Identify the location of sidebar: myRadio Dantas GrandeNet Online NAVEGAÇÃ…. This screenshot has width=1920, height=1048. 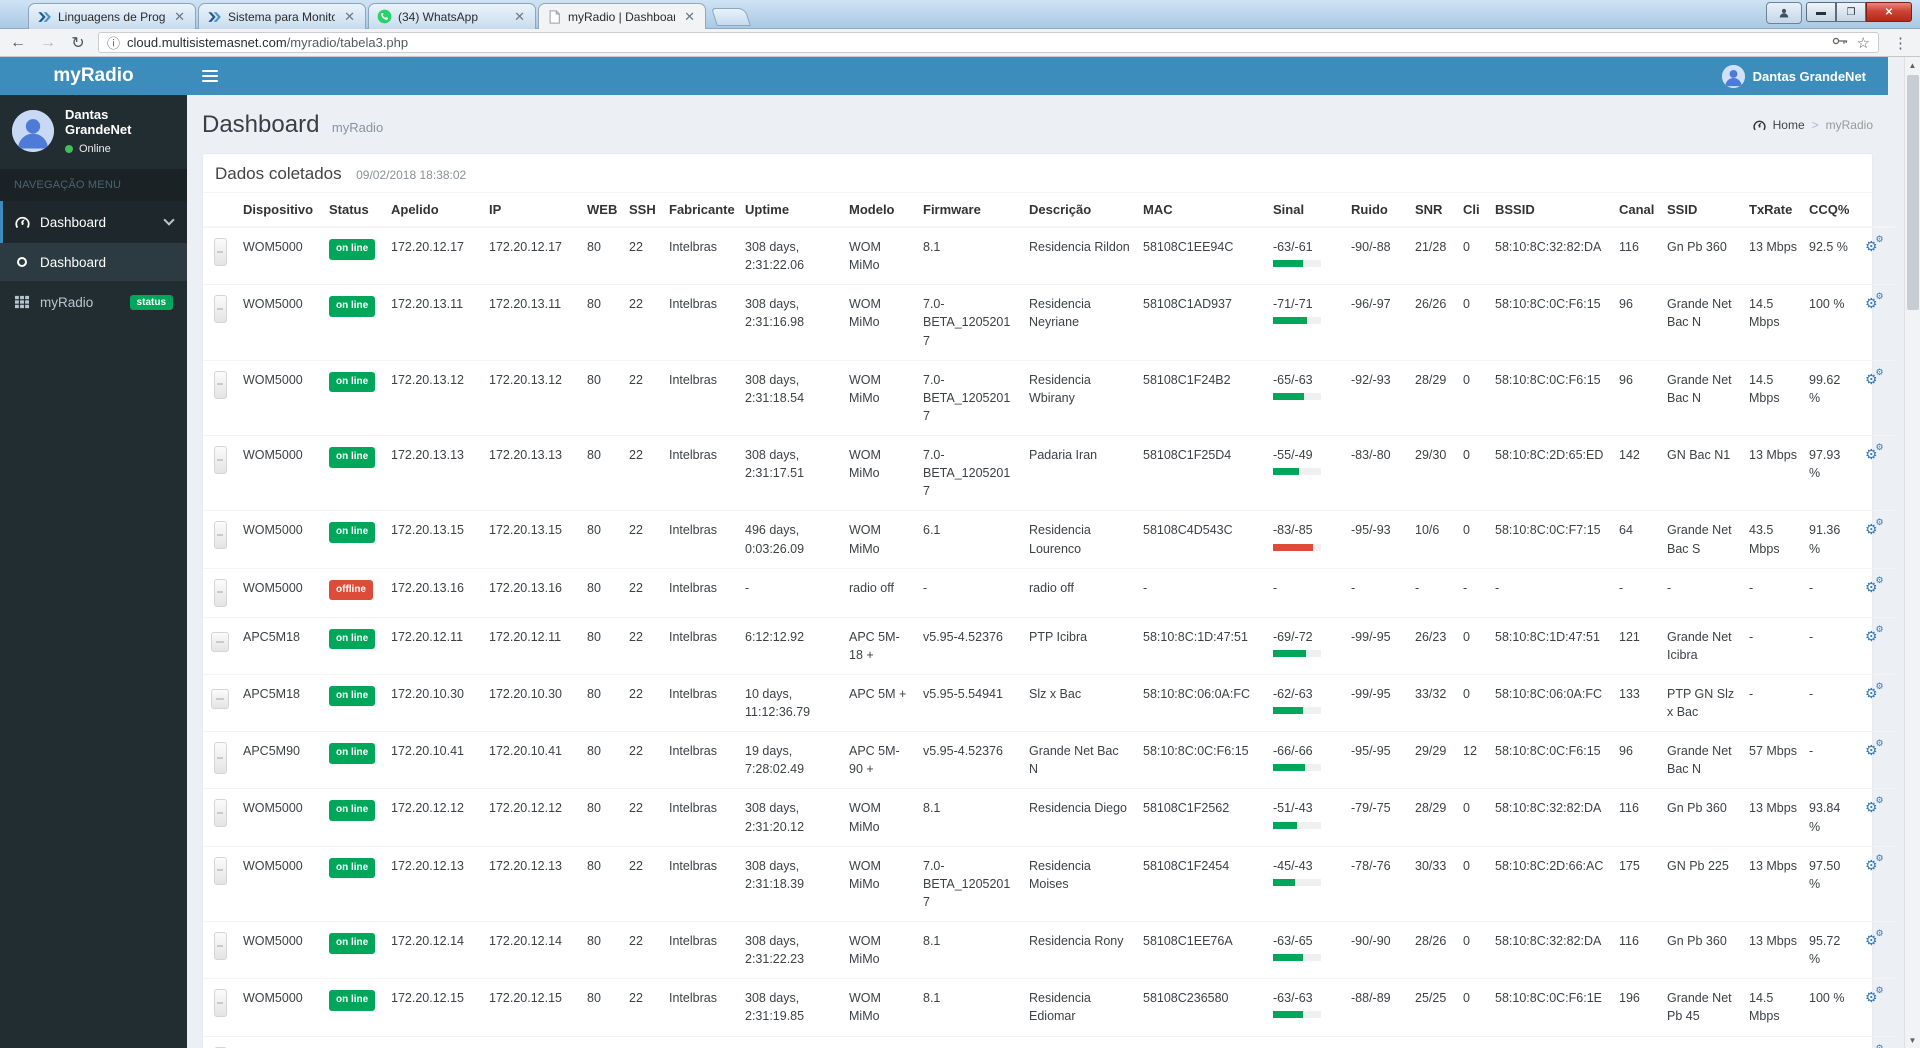
(93, 552).